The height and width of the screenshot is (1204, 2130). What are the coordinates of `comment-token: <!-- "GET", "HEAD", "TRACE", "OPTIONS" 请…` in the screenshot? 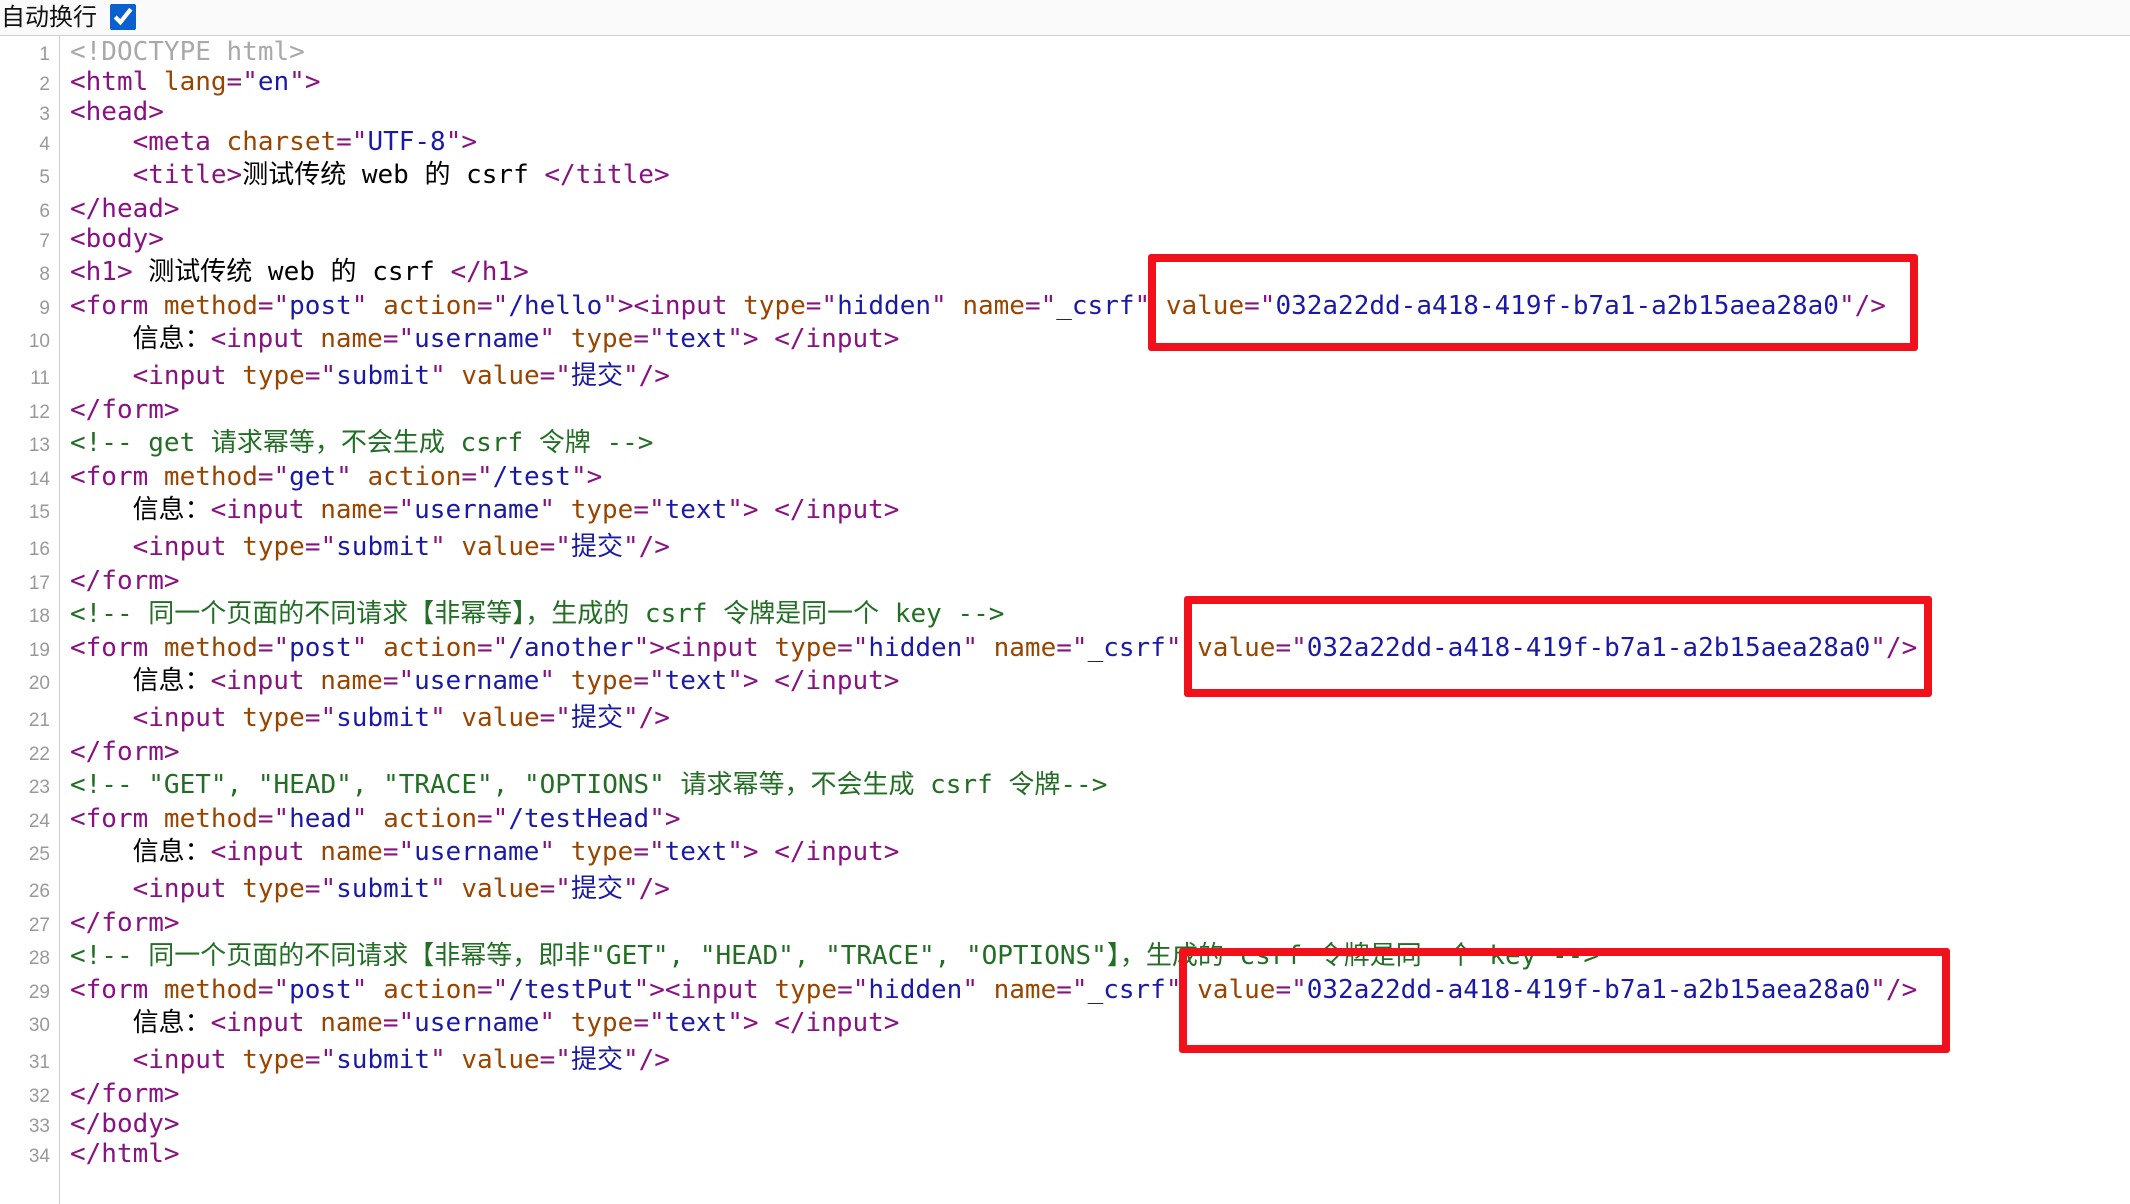 It's located at (589, 785).